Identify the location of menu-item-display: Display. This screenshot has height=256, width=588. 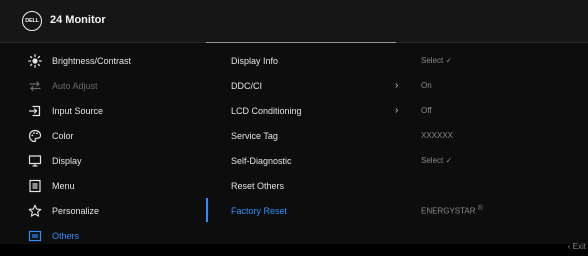
(103, 160).